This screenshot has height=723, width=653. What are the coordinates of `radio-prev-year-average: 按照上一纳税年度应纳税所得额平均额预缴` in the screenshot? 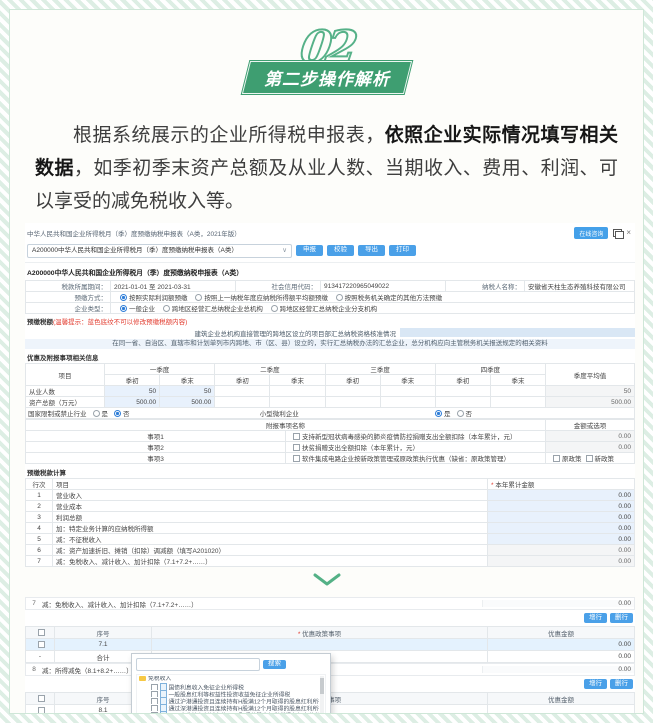 It's located at (258, 298).